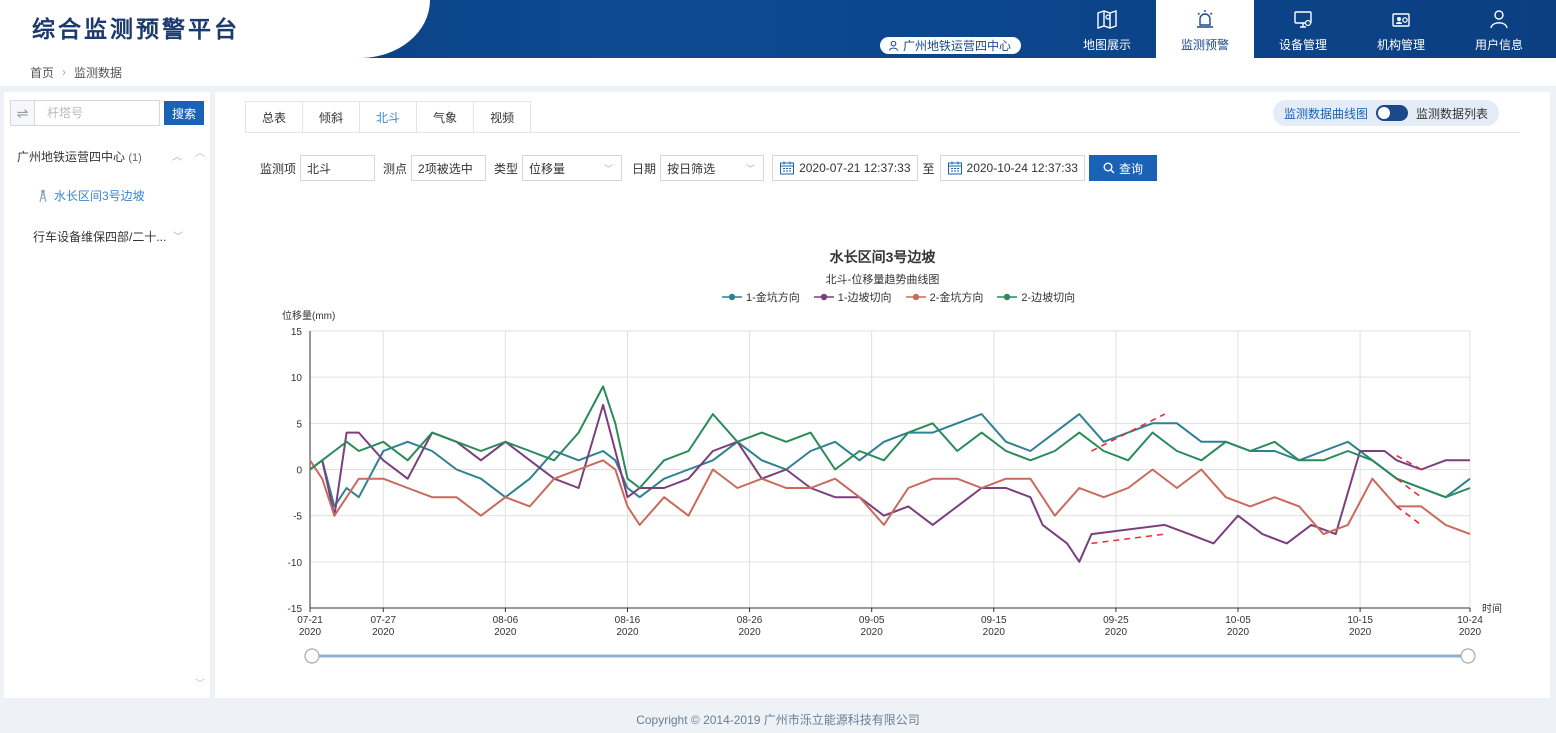 This screenshot has width=1556, height=733. I want to click on y-tick-label: -5, so click(297, 517).